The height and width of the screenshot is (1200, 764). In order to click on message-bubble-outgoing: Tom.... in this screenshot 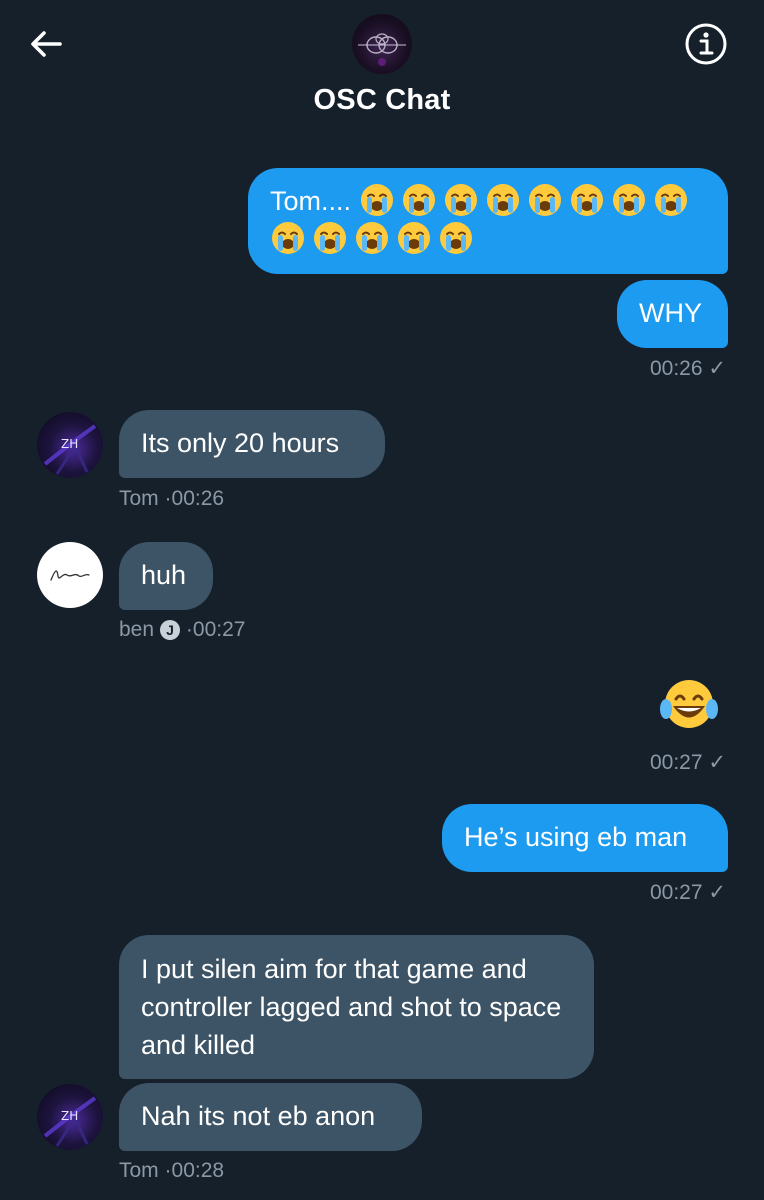, I will do `click(488, 221)`.